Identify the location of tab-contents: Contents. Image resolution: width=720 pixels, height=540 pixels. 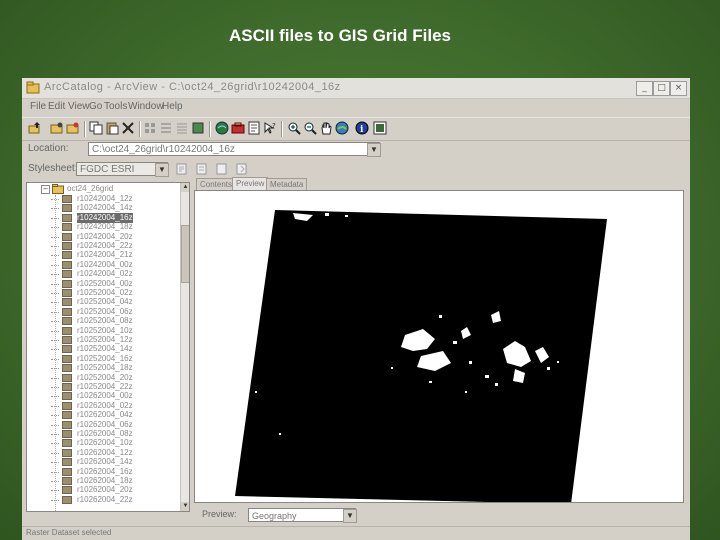
(216, 184).